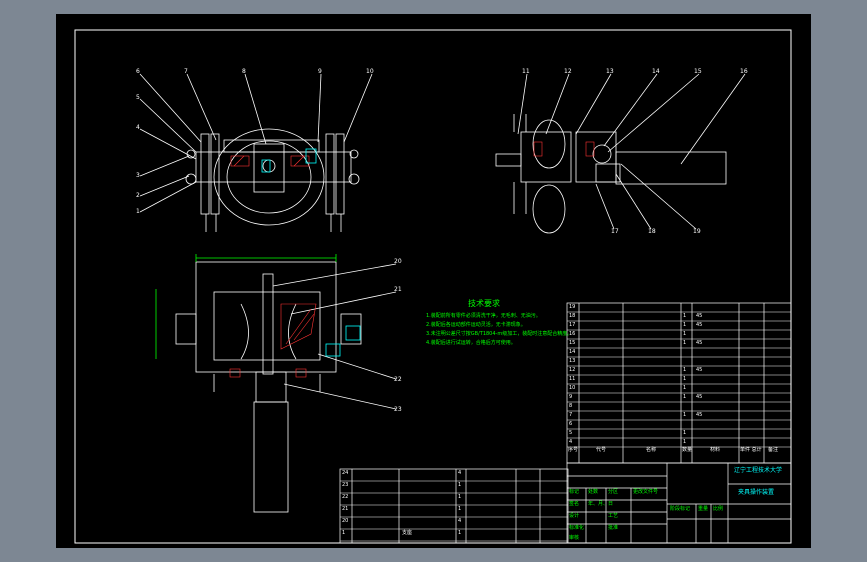 The width and height of the screenshot is (867, 562). Describe the element at coordinates (687, 450) in the screenshot. I see `bom-header-qty: 数量` at that location.